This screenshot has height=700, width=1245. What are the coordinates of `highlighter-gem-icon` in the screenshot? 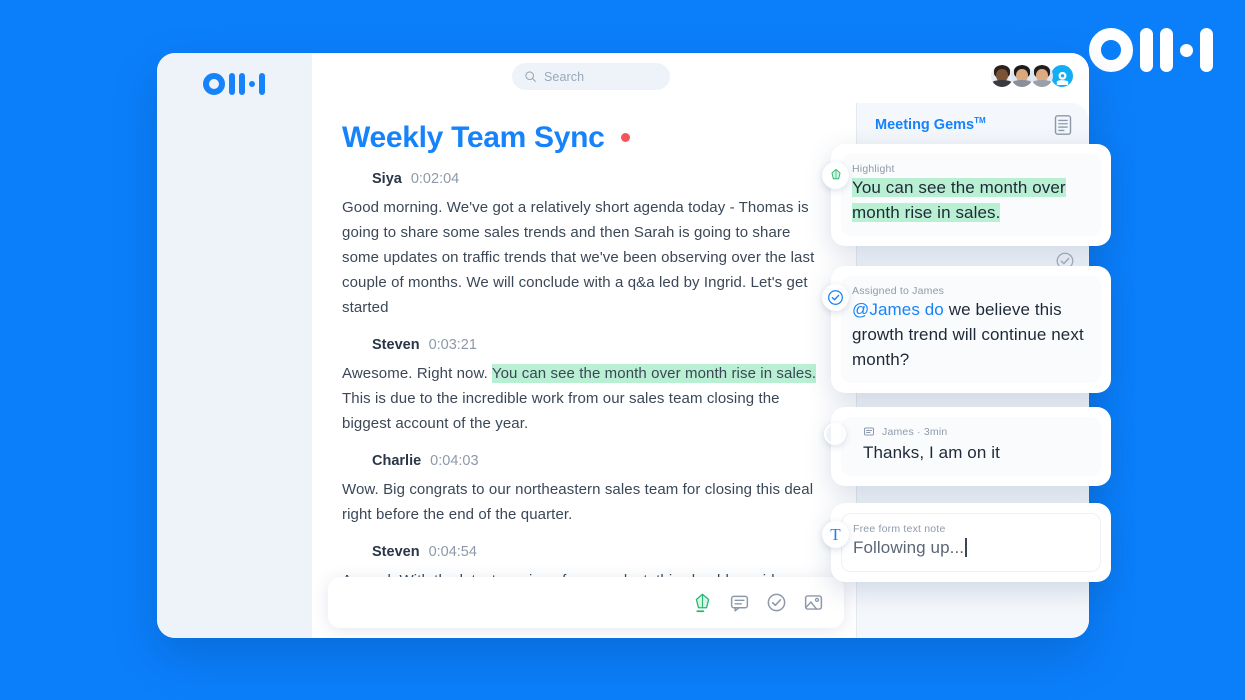 It's located at (702, 602).